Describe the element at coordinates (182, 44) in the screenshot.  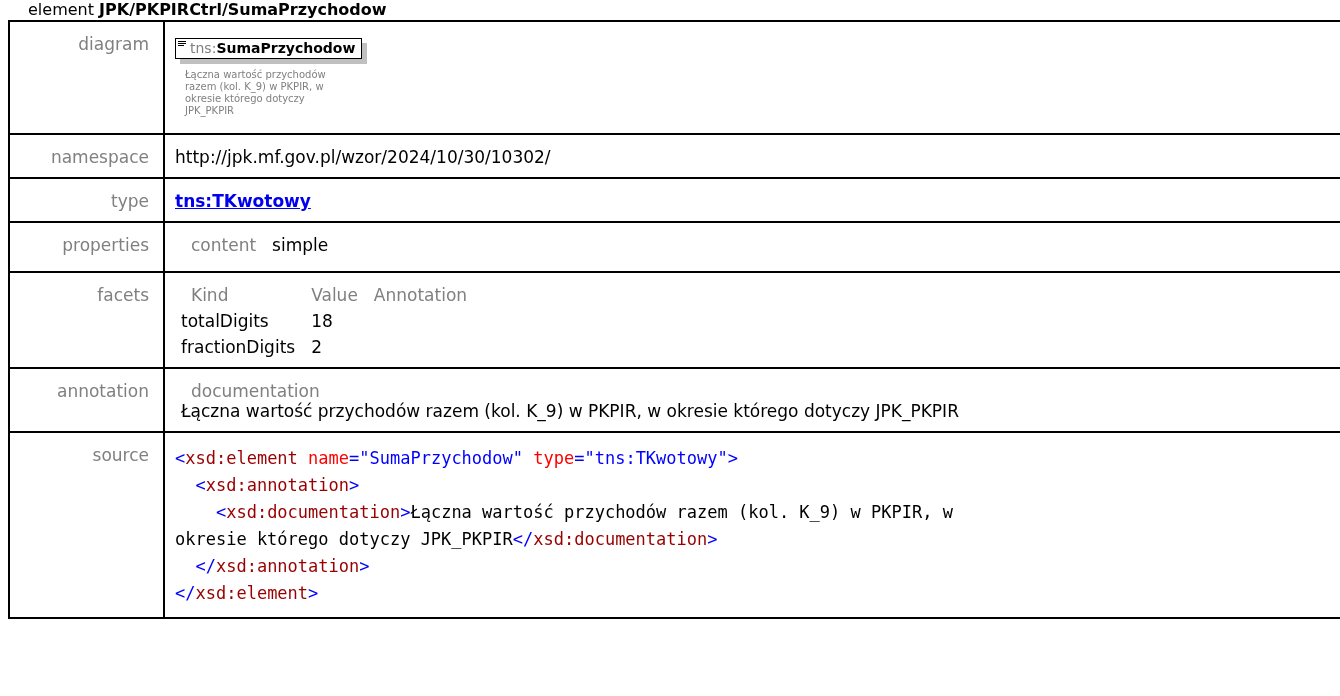
I see `lines-icon` at that location.